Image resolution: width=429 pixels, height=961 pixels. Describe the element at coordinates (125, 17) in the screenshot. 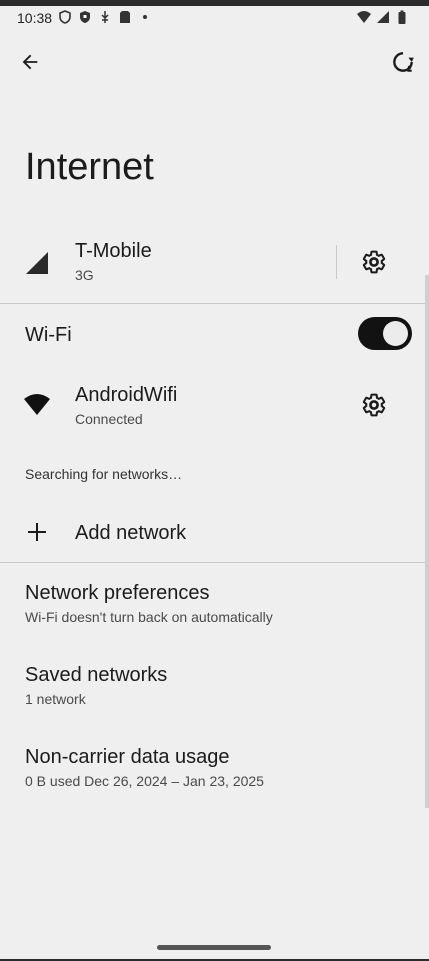

I see `sim-card-icon` at that location.